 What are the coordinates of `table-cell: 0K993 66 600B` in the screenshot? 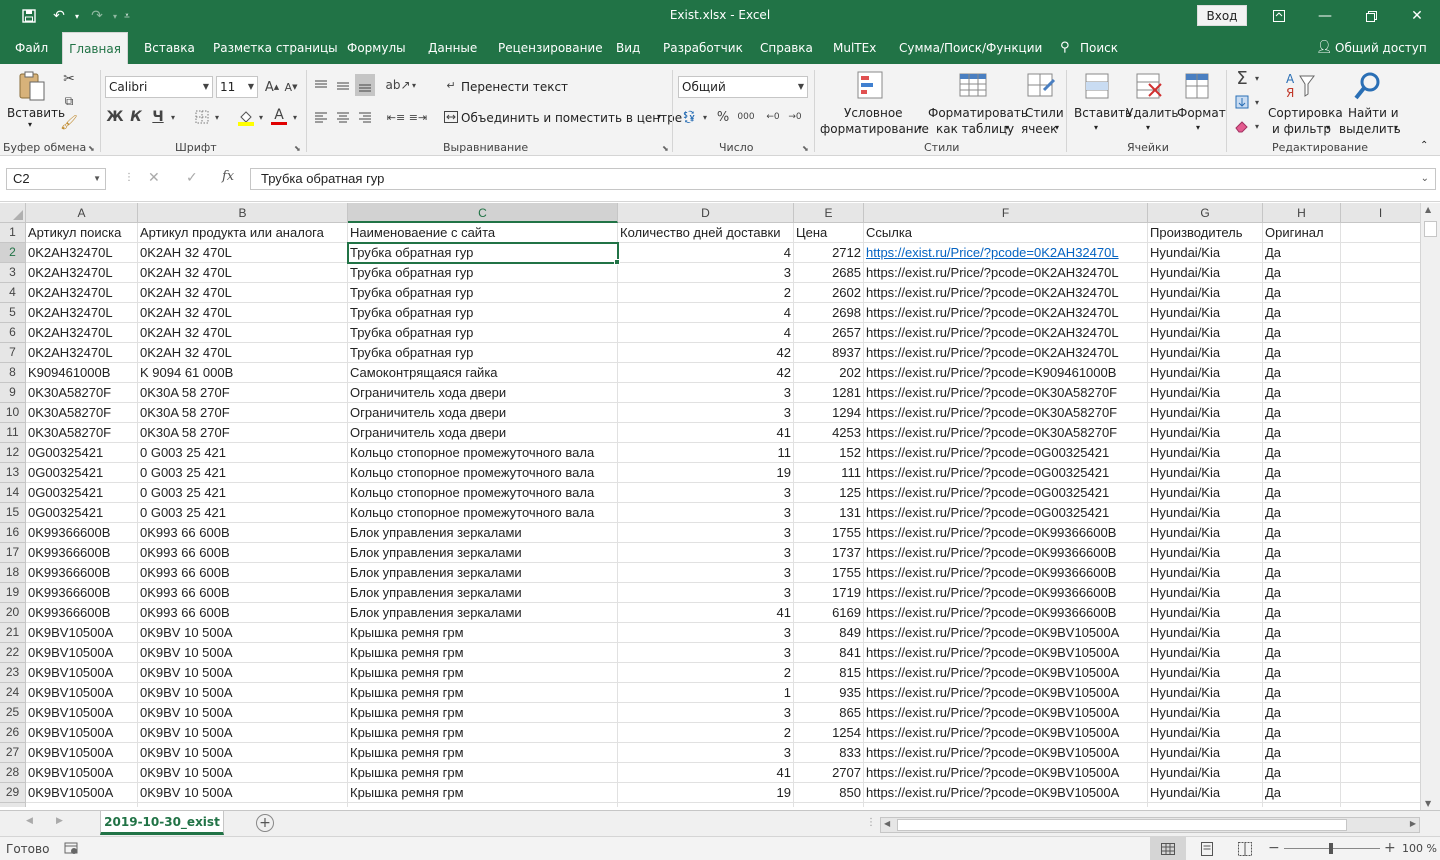 It's located at (243, 613).